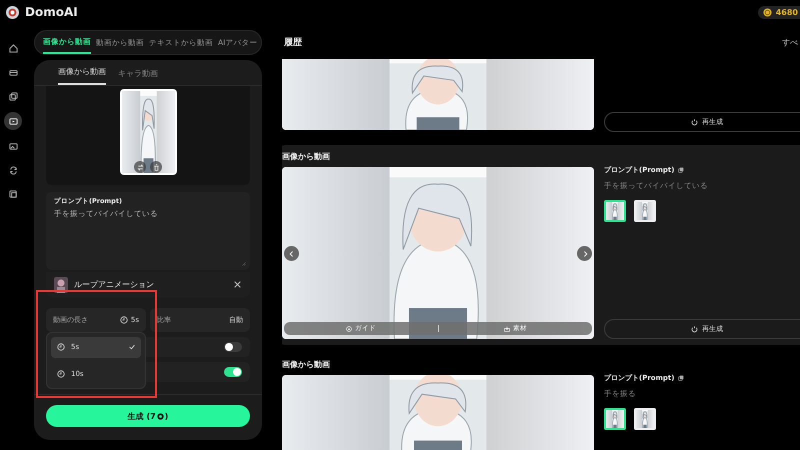 Image resolution: width=800 pixels, height=450 pixels. Describe the element at coordinates (13, 48) in the screenshot. I see `home-icon` at that location.